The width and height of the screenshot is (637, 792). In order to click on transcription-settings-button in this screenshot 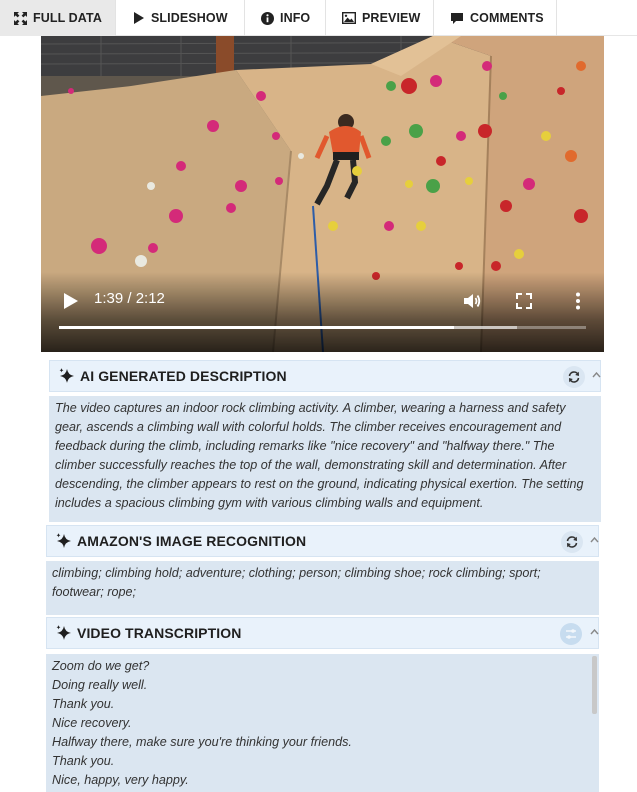, I will do `click(571, 634)`.